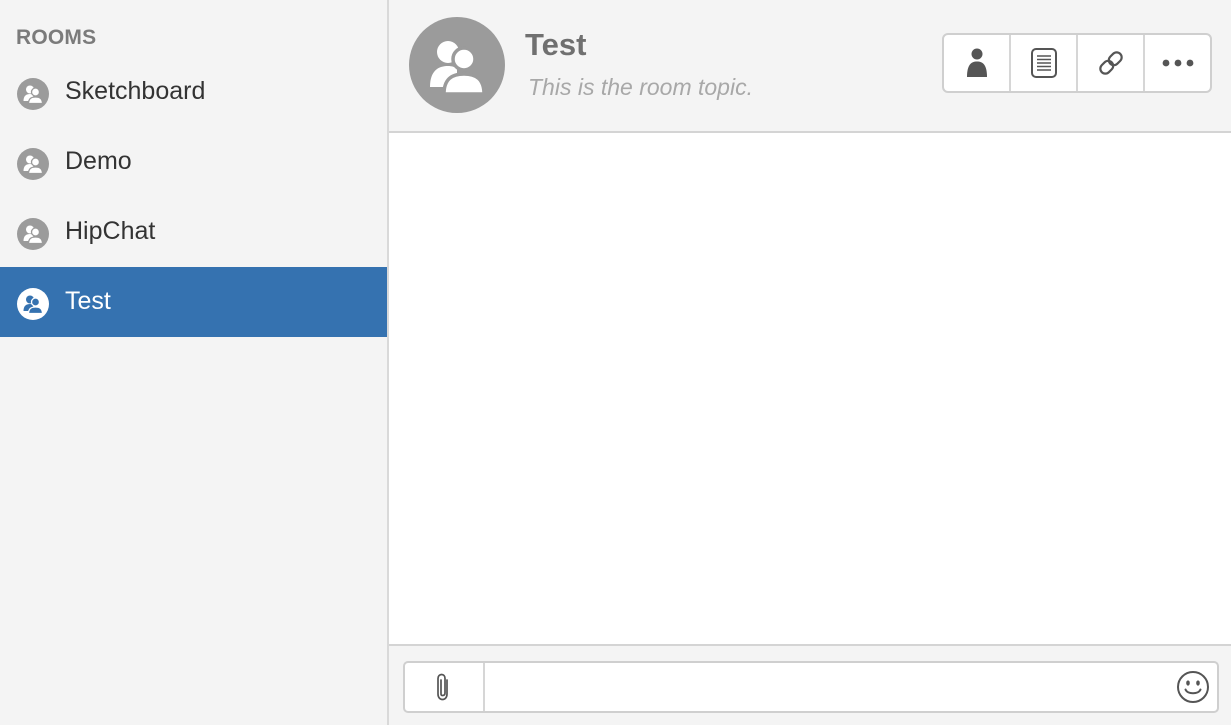 The width and height of the screenshot is (1231, 725). What do you see at coordinates (457, 65) in the screenshot?
I see `room-avatar-icon` at bounding box center [457, 65].